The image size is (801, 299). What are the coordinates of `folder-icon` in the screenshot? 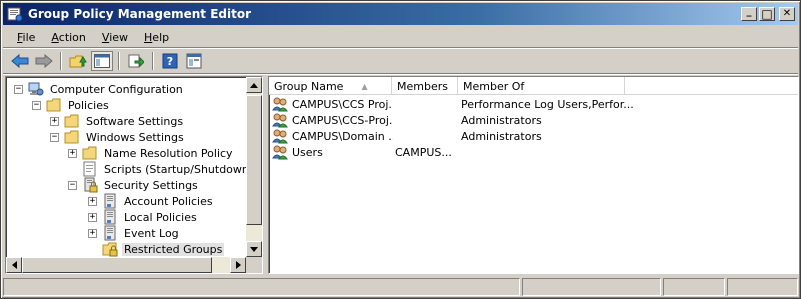 It's located at (71, 137).